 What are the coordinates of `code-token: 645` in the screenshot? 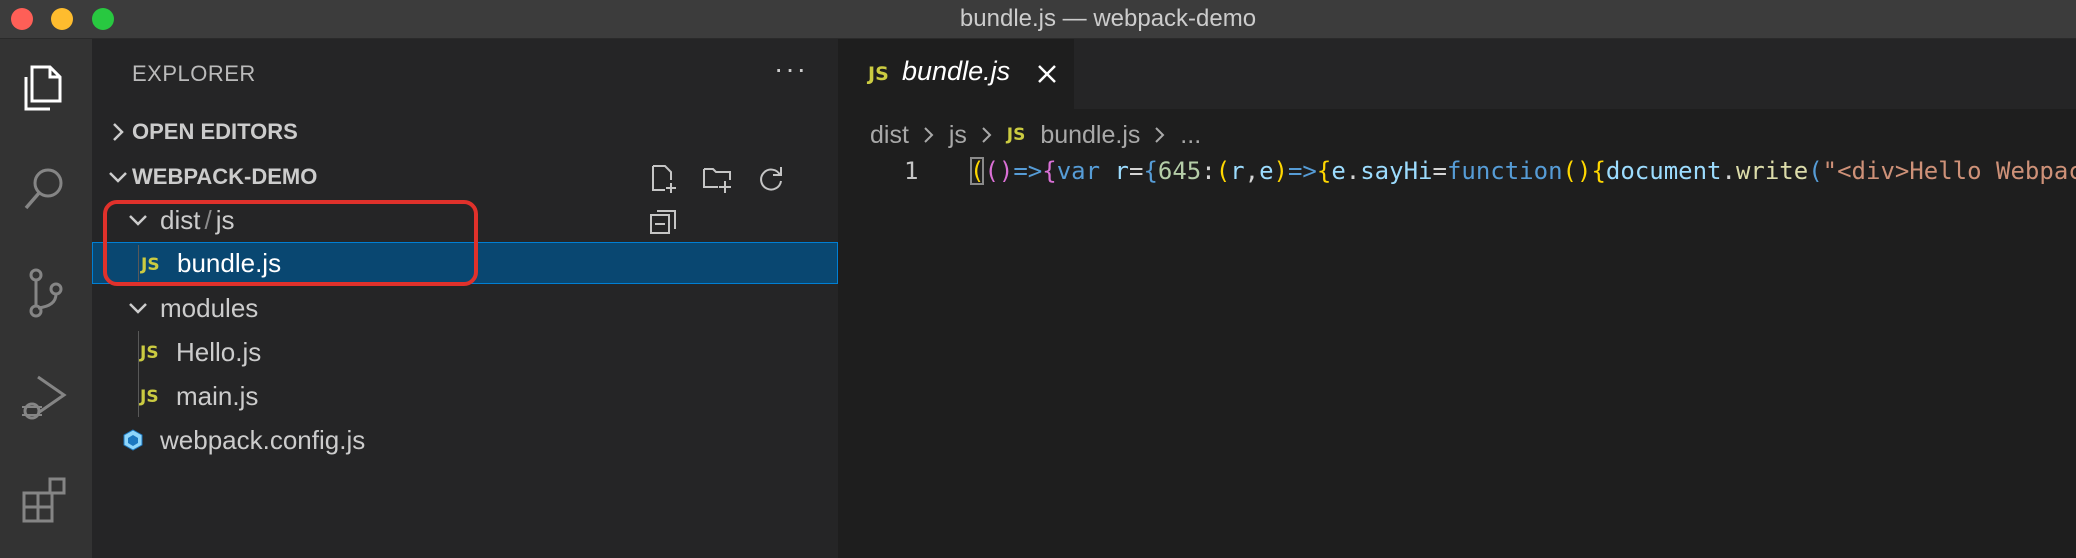 It's located at (1179, 171).